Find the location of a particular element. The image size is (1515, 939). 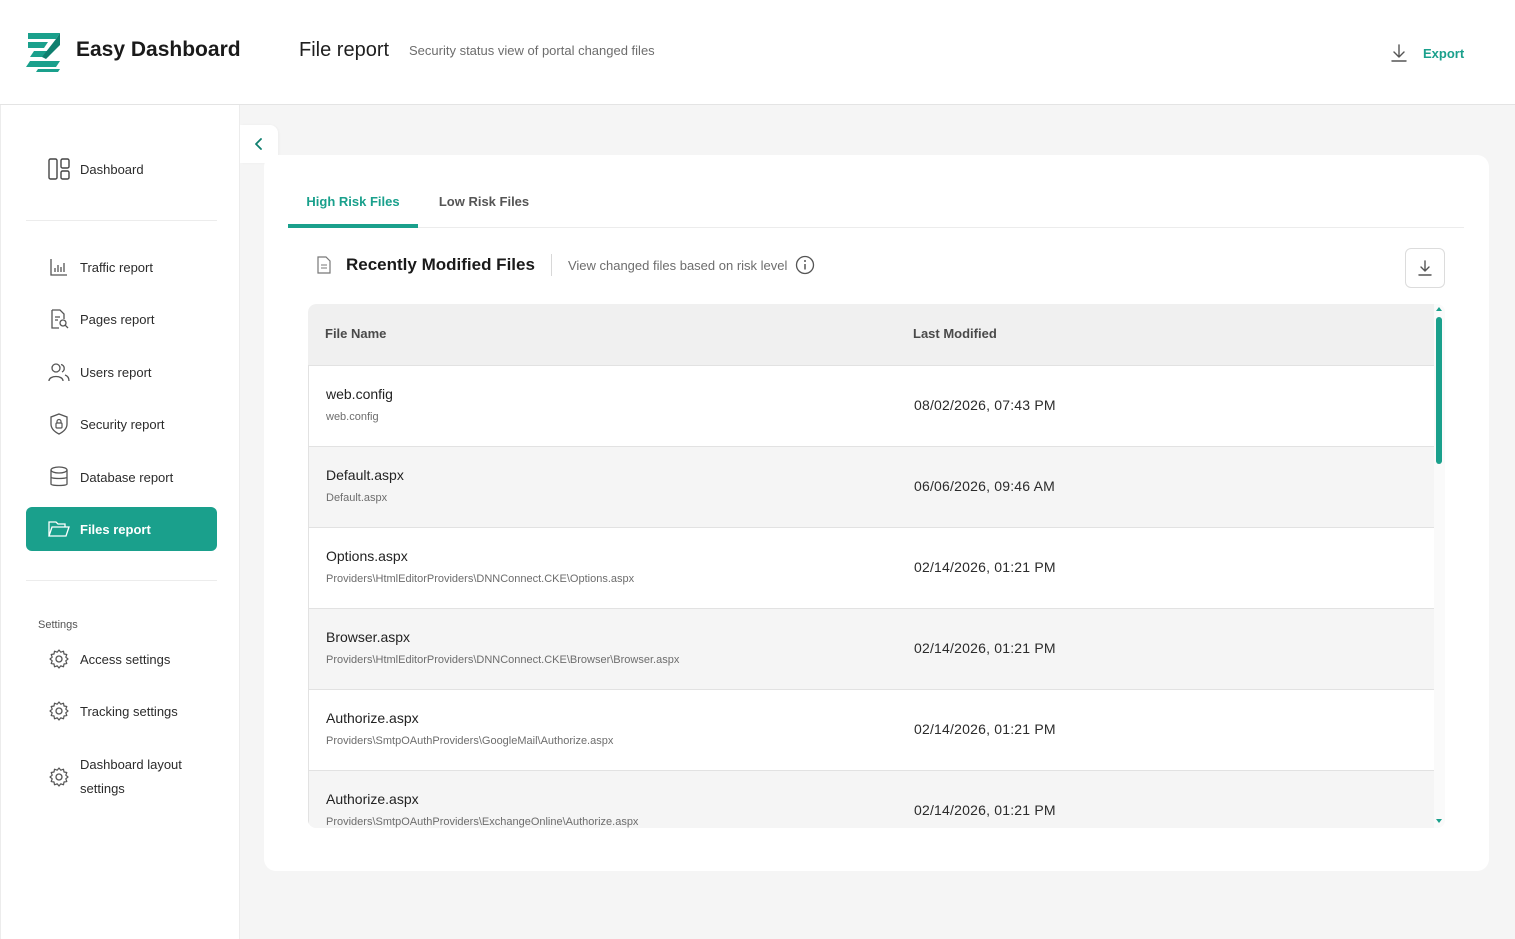

title-separator is located at coordinates (551, 265).